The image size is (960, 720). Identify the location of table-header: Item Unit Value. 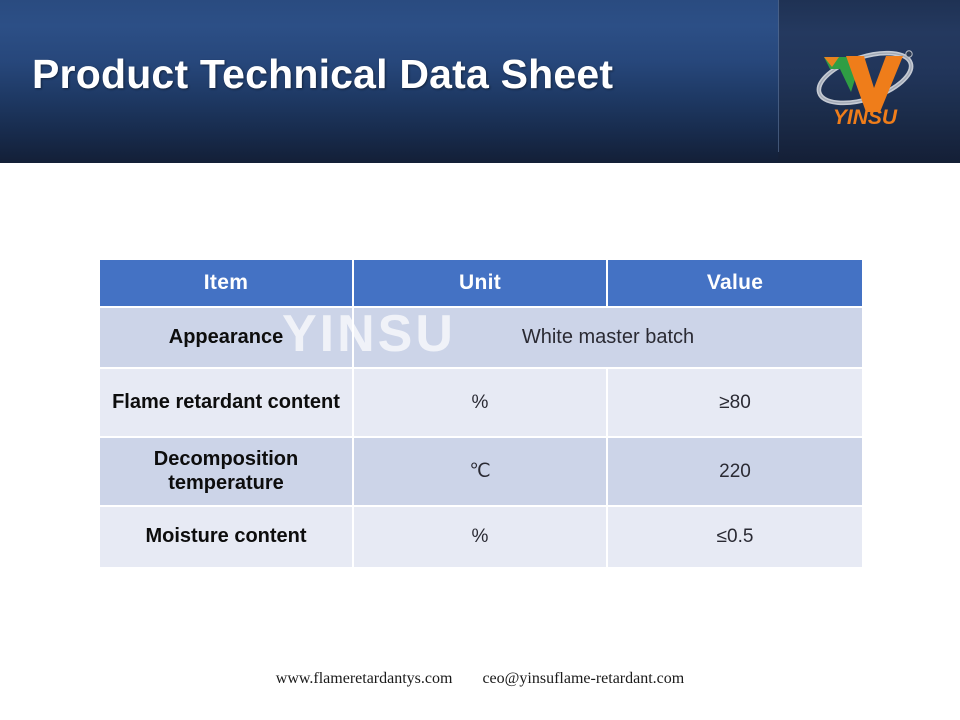
(481, 283).